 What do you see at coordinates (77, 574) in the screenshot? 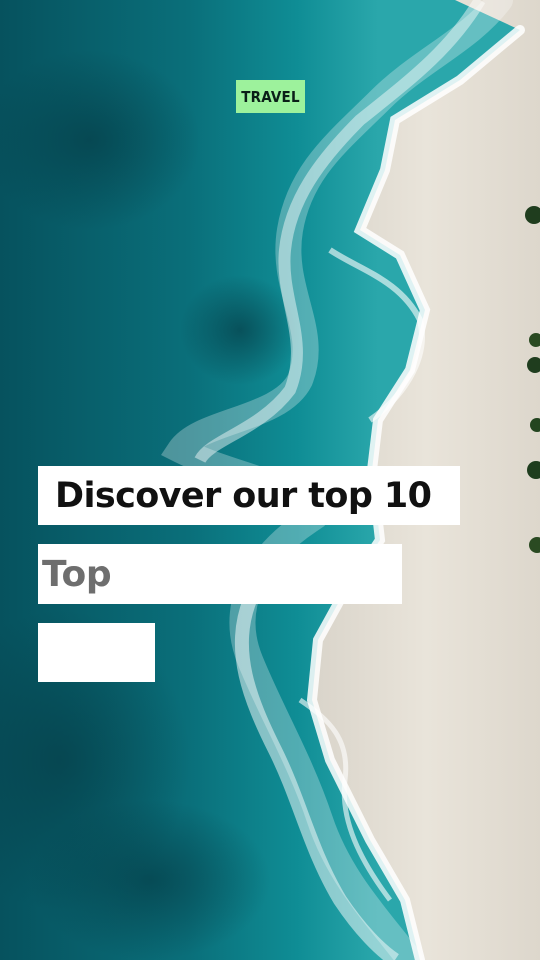
I see `headline-text-2: Top` at bounding box center [77, 574].